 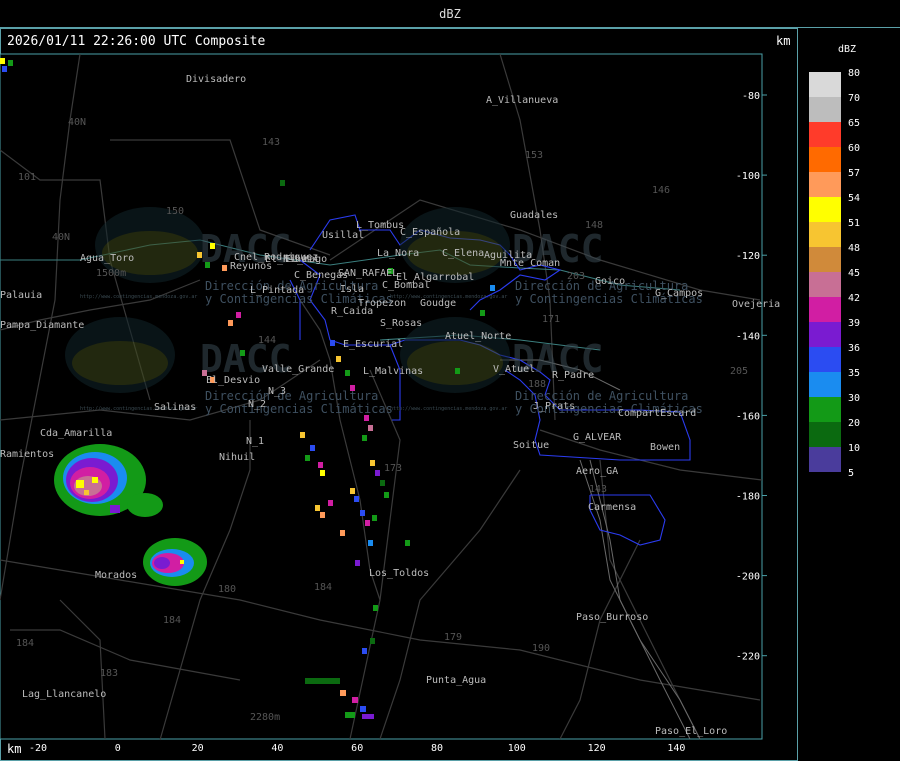 I want to click on place-label: R_Caida, so click(x=352, y=311).